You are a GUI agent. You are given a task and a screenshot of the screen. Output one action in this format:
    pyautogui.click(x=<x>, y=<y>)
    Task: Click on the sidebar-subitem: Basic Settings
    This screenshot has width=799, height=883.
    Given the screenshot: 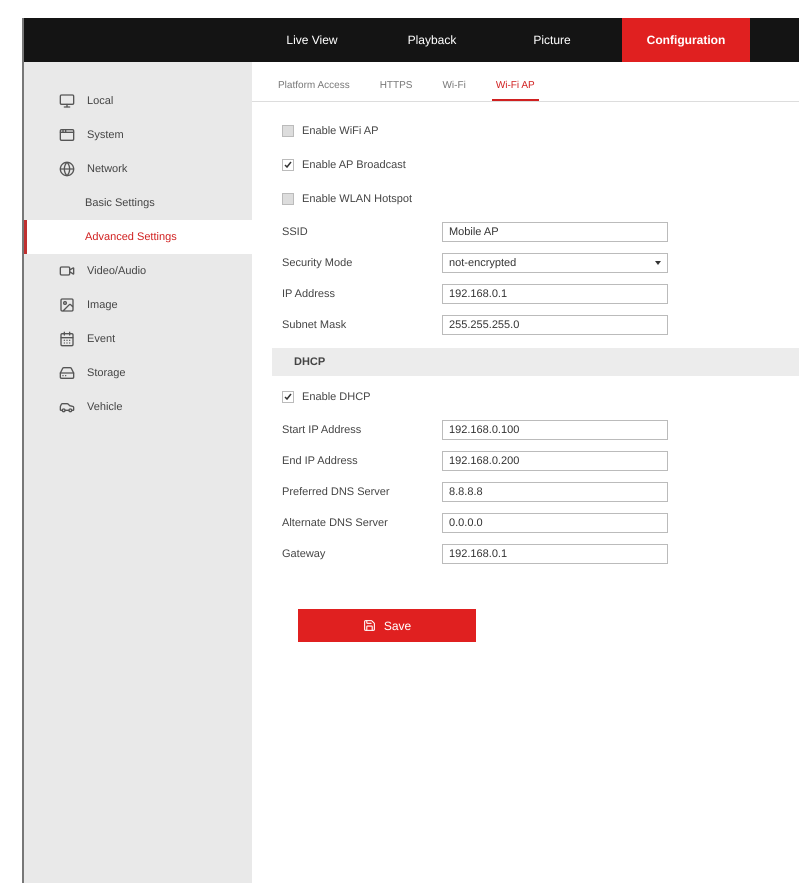 What is the action you would take?
    pyautogui.click(x=138, y=203)
    